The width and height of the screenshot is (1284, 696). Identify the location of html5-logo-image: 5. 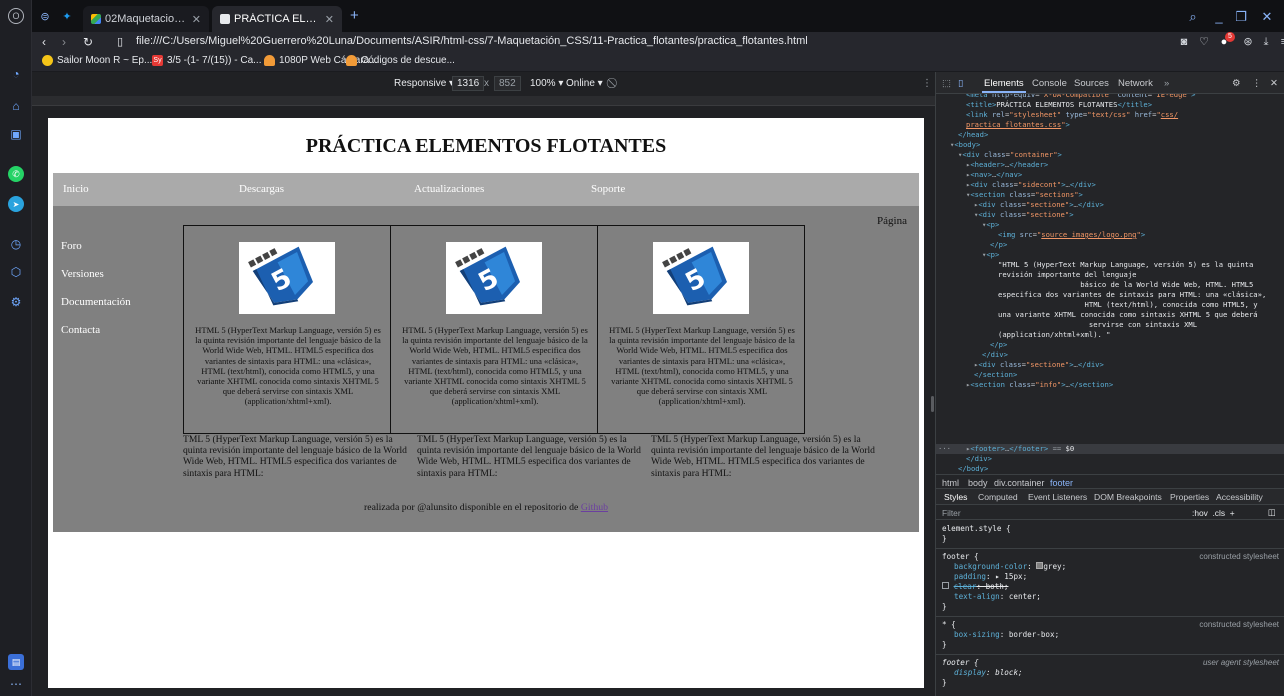
(287, 278).